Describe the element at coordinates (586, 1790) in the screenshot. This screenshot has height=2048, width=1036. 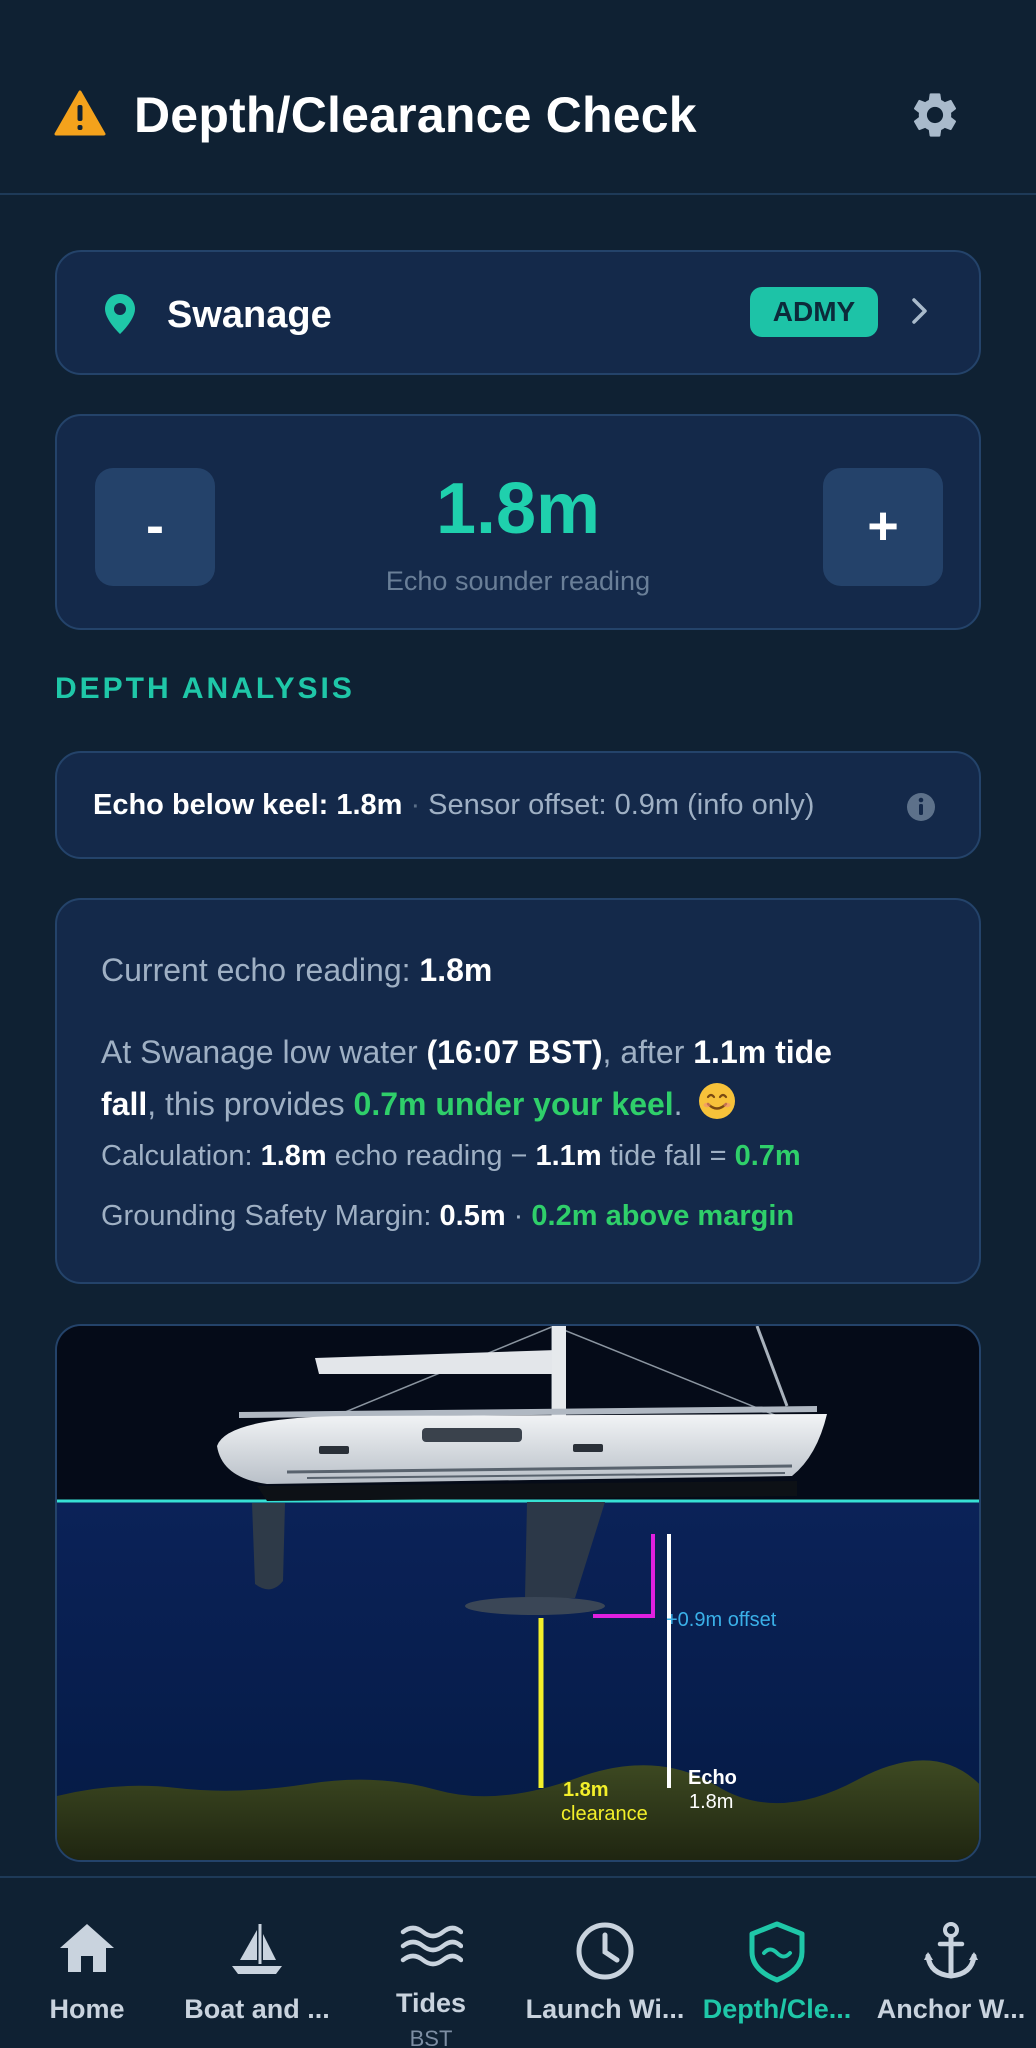
I see `clearance-value: 1.8m` at that location.